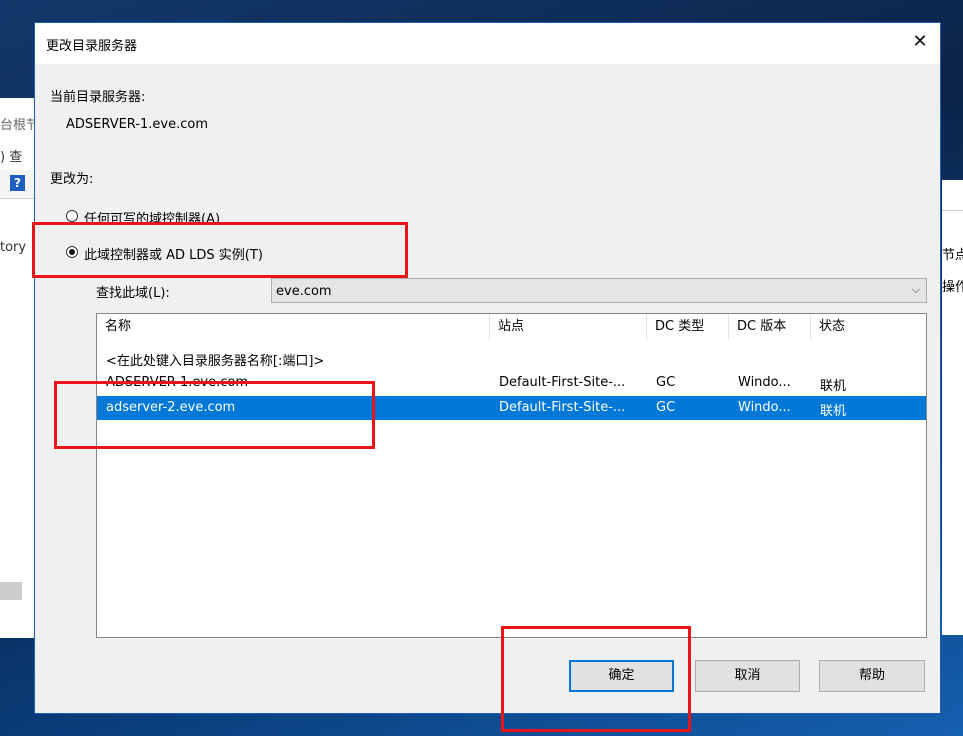  Describe the element at coordinates (72, 252) in the screenshot. I see `radio-this-dc` at that location.